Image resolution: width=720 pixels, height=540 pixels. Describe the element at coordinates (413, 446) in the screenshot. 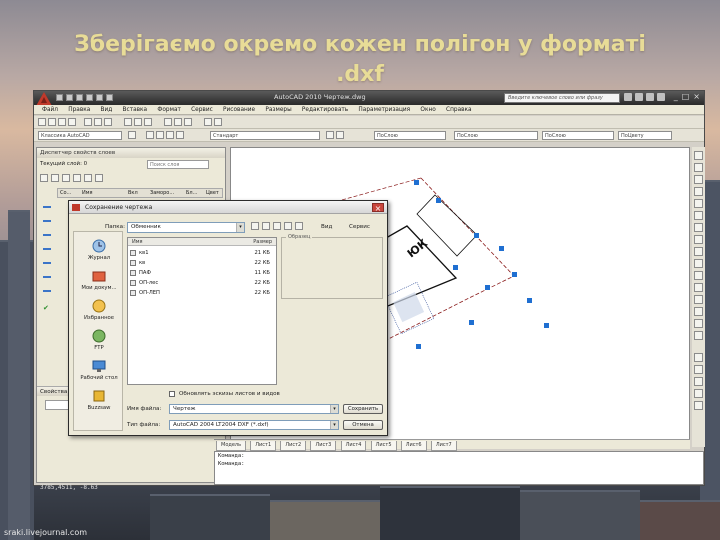

I see `tab-layout6: Лист6` at that location.